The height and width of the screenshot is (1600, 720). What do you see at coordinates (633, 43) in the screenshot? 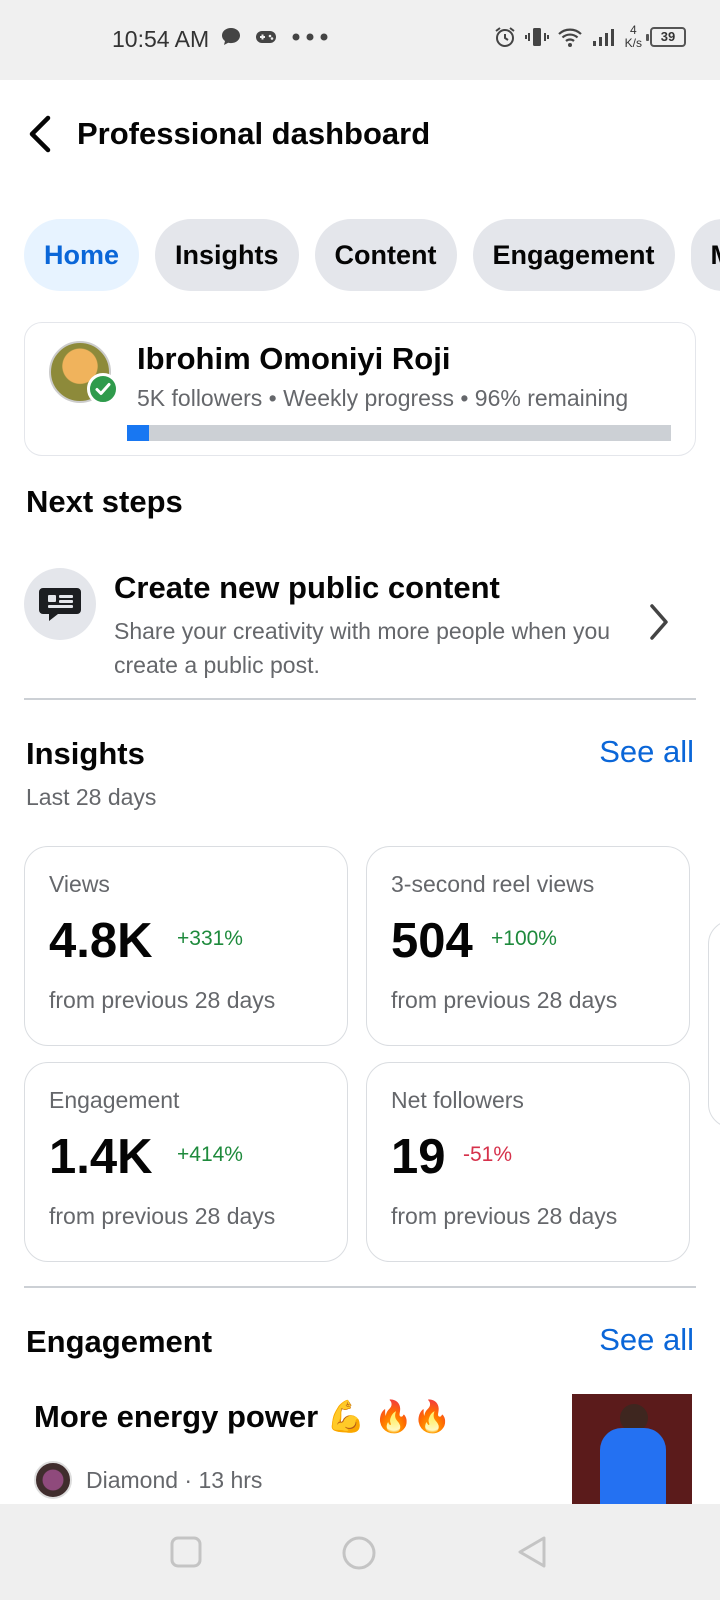
I see `network-speed-unit: K/s` at bounding box center [633, 43].